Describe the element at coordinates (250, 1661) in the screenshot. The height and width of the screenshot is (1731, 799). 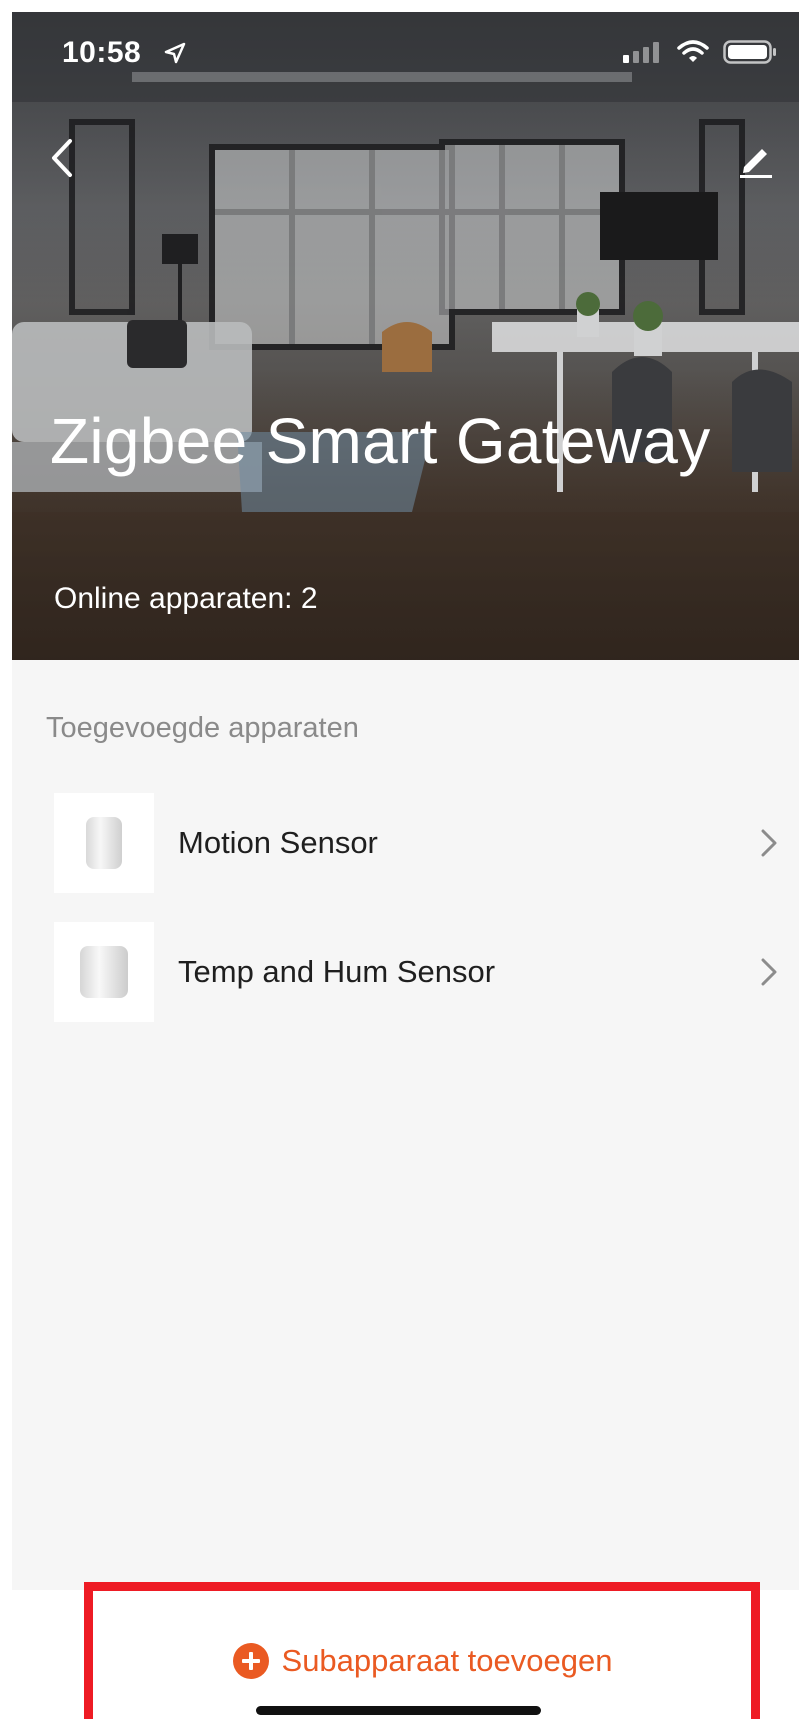
I see `plus-circle-icon` at that location.